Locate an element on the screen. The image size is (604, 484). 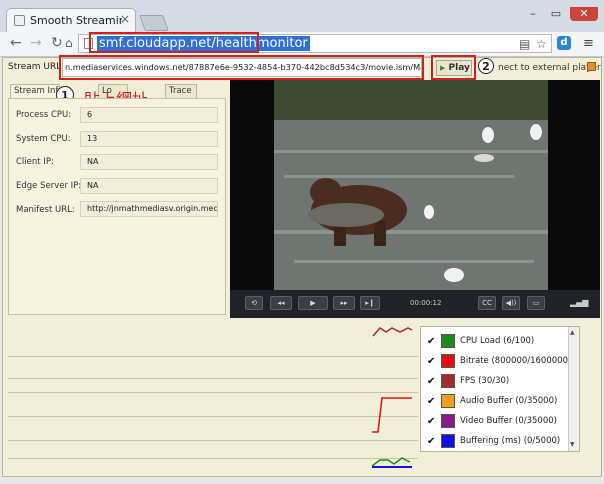
chart-traces is located at coordinates (392, 397).